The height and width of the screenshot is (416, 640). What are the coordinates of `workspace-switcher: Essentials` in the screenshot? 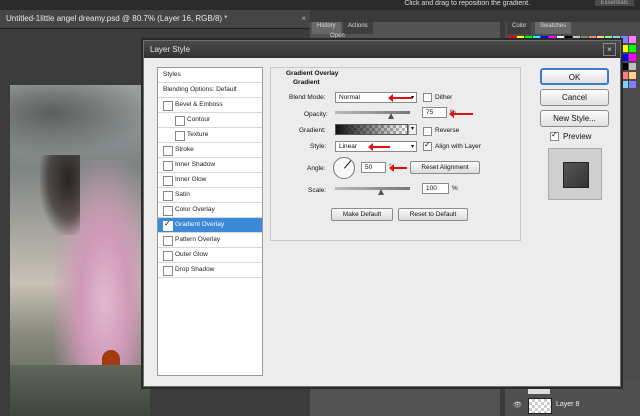 It's located at (614, 3).